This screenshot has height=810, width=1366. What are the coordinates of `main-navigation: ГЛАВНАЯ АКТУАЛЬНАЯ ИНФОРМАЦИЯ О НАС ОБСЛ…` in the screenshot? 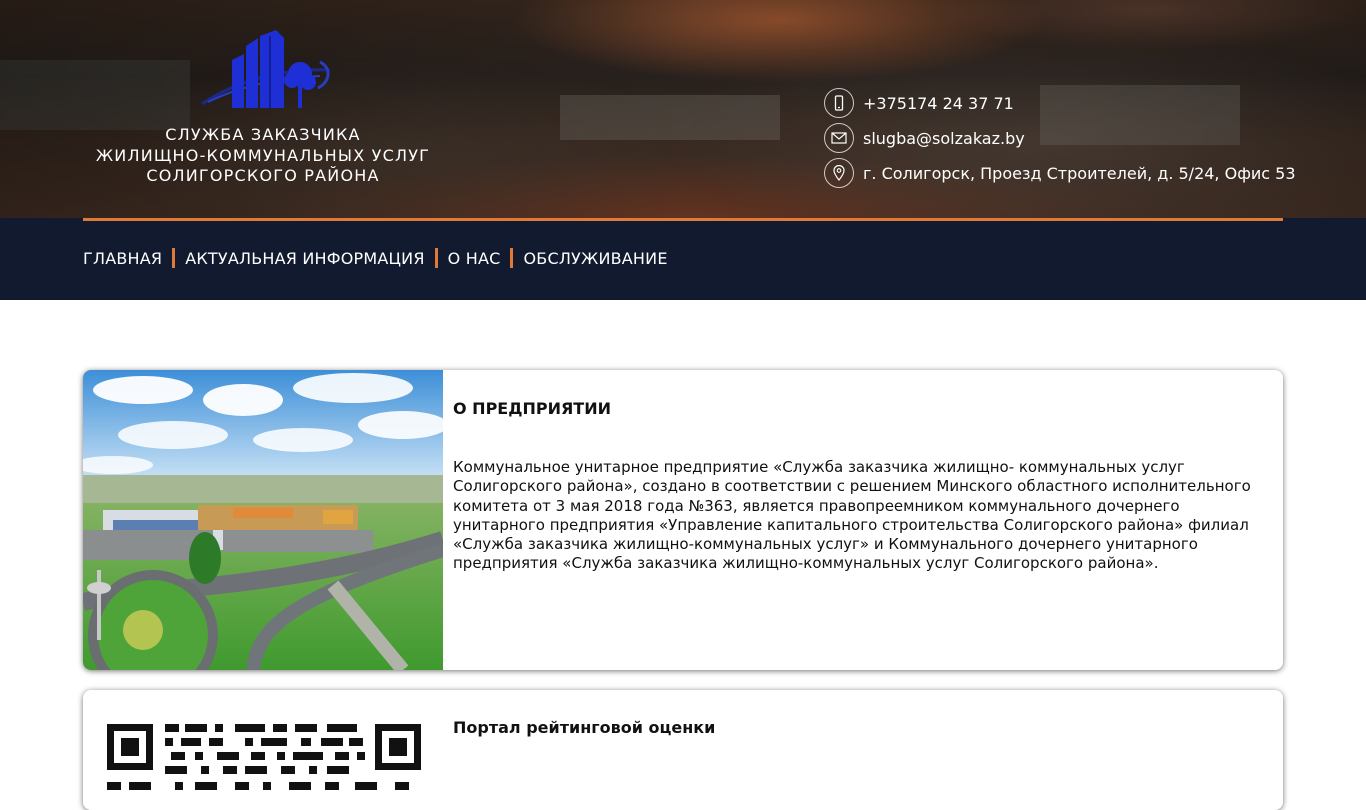 It's located at (683, 259).